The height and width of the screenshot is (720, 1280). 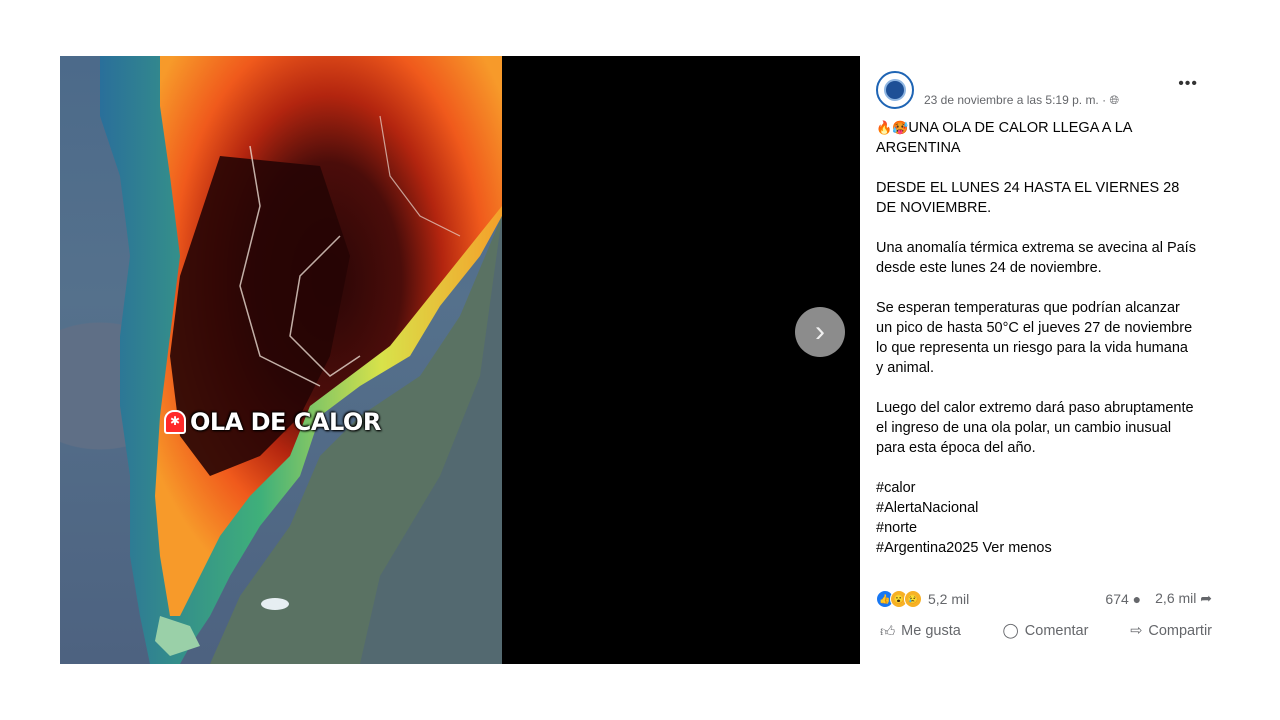 I want to click on comment-label: Comentar, so click(x=1056, y=631).